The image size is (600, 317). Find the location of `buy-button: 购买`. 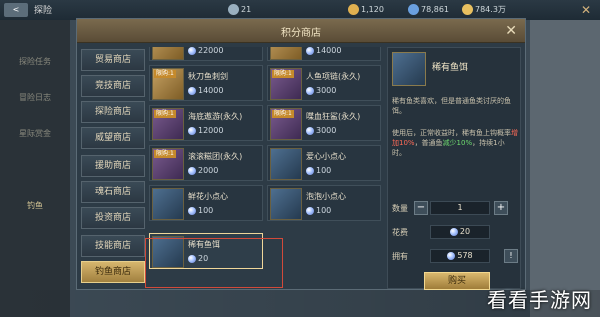

buy-button: 购买 is located at coordinates (457, 281).